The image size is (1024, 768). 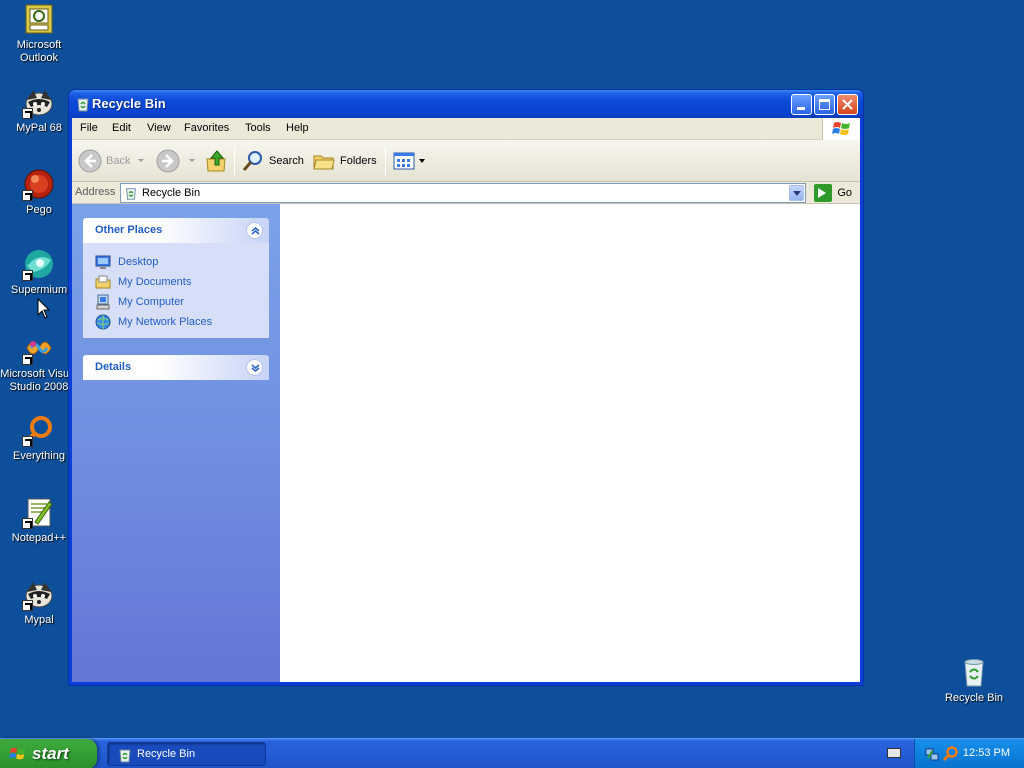 What do you see at coordinates (39, 538) in the screenshot?
I see `desktop-icon-label: Notepad++` at bounding box center [39, 538].